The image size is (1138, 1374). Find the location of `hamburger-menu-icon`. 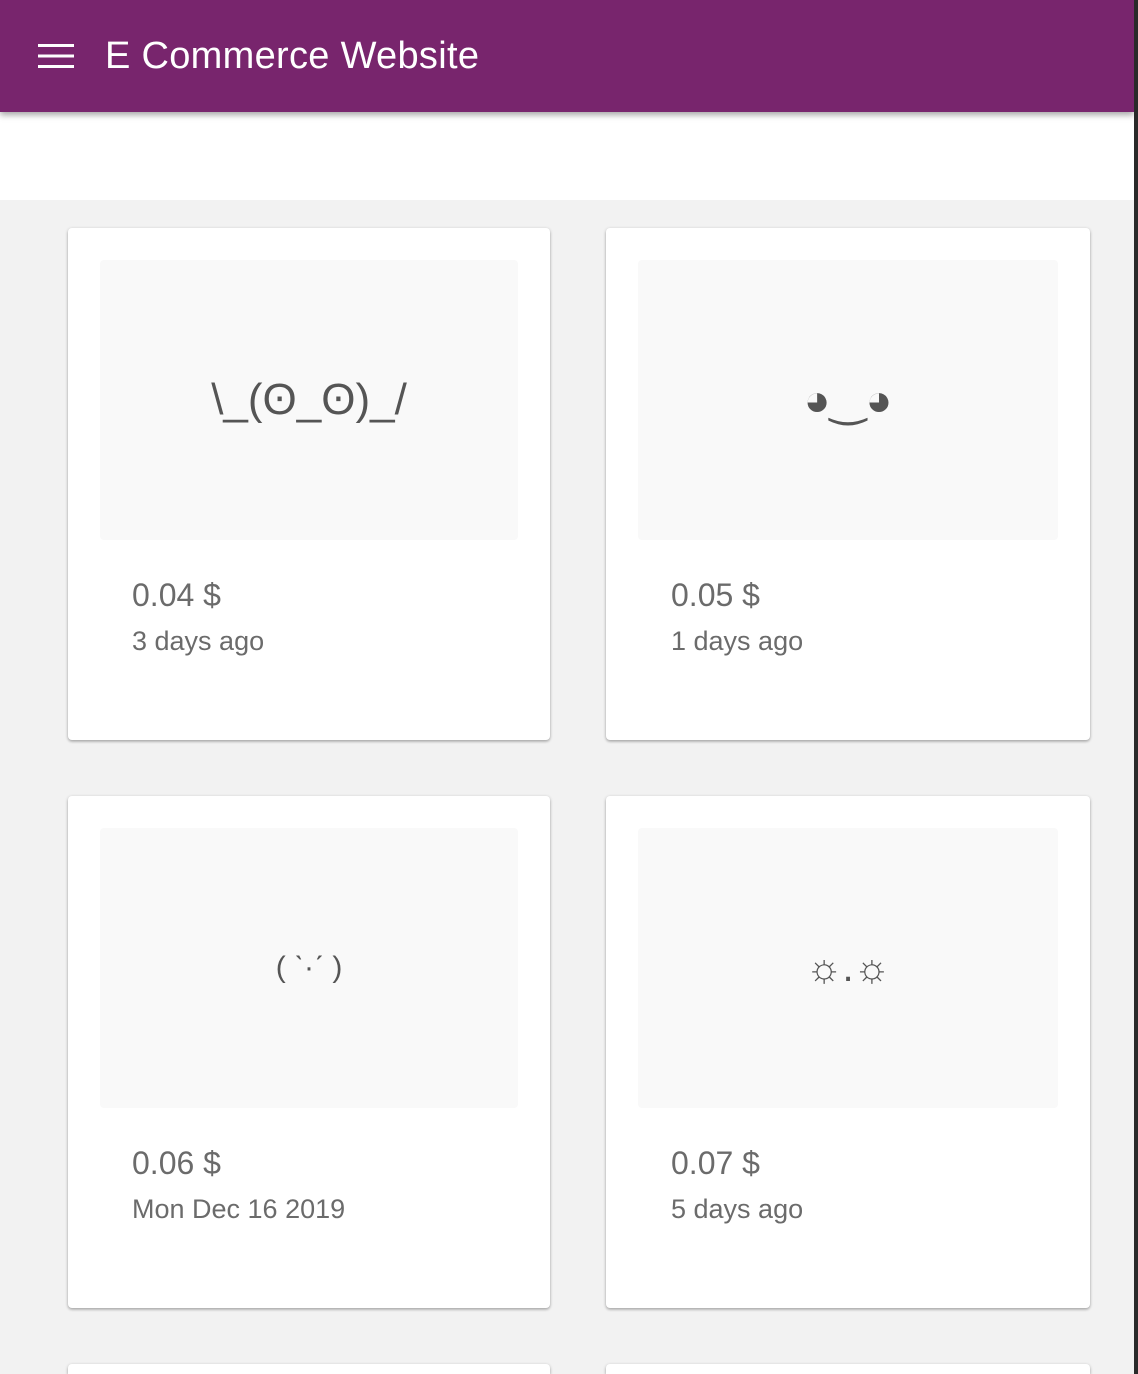

hamburger-menu-icon is located at coordinates (56, 56).